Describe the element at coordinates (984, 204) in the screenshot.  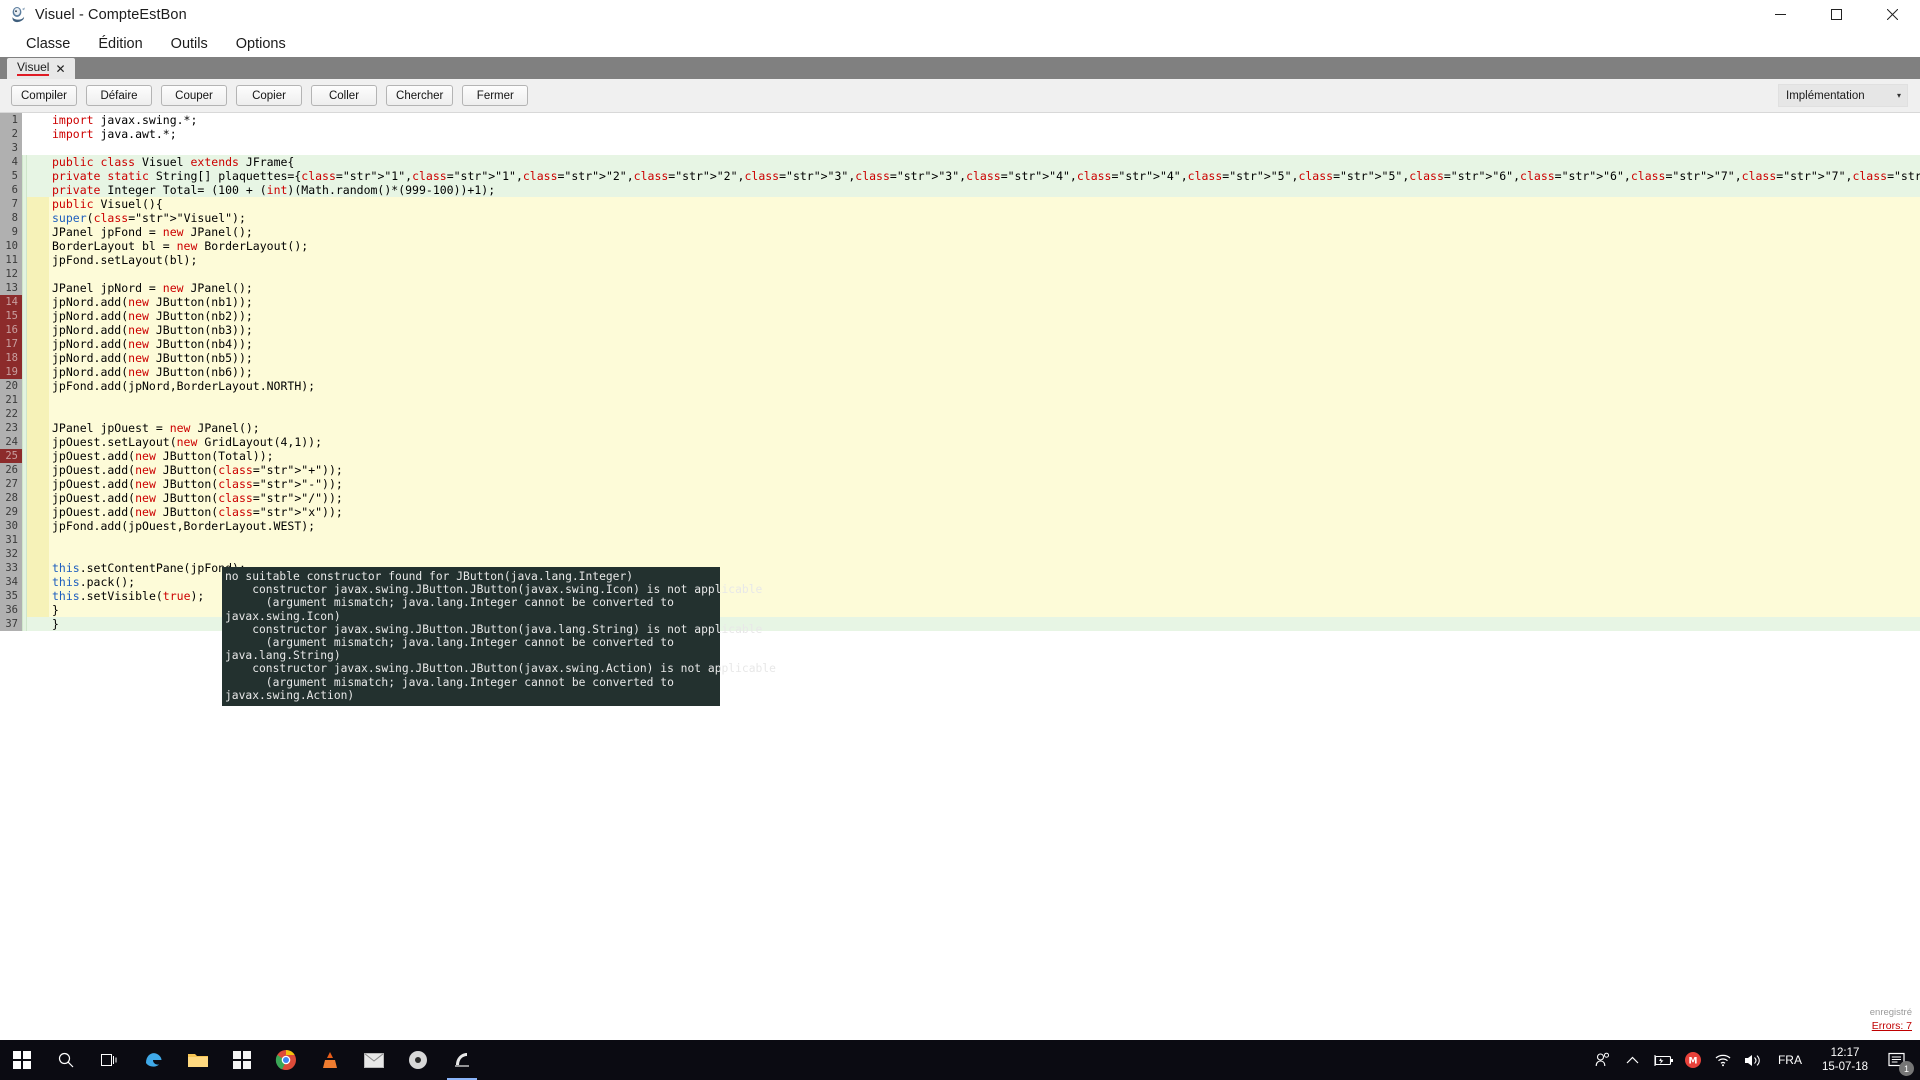
I see `code-text: public Visuel(){` at that location.